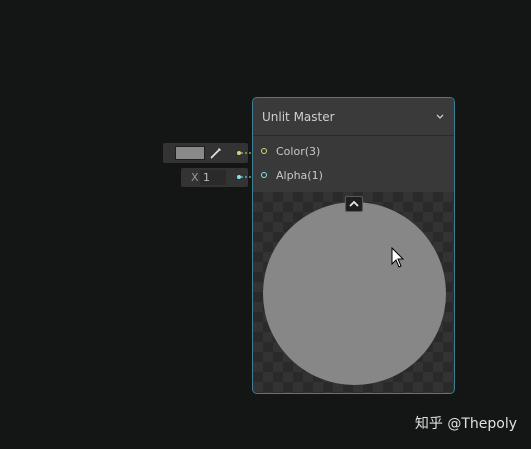  I want to click on color-swatch, so click(190, 153).